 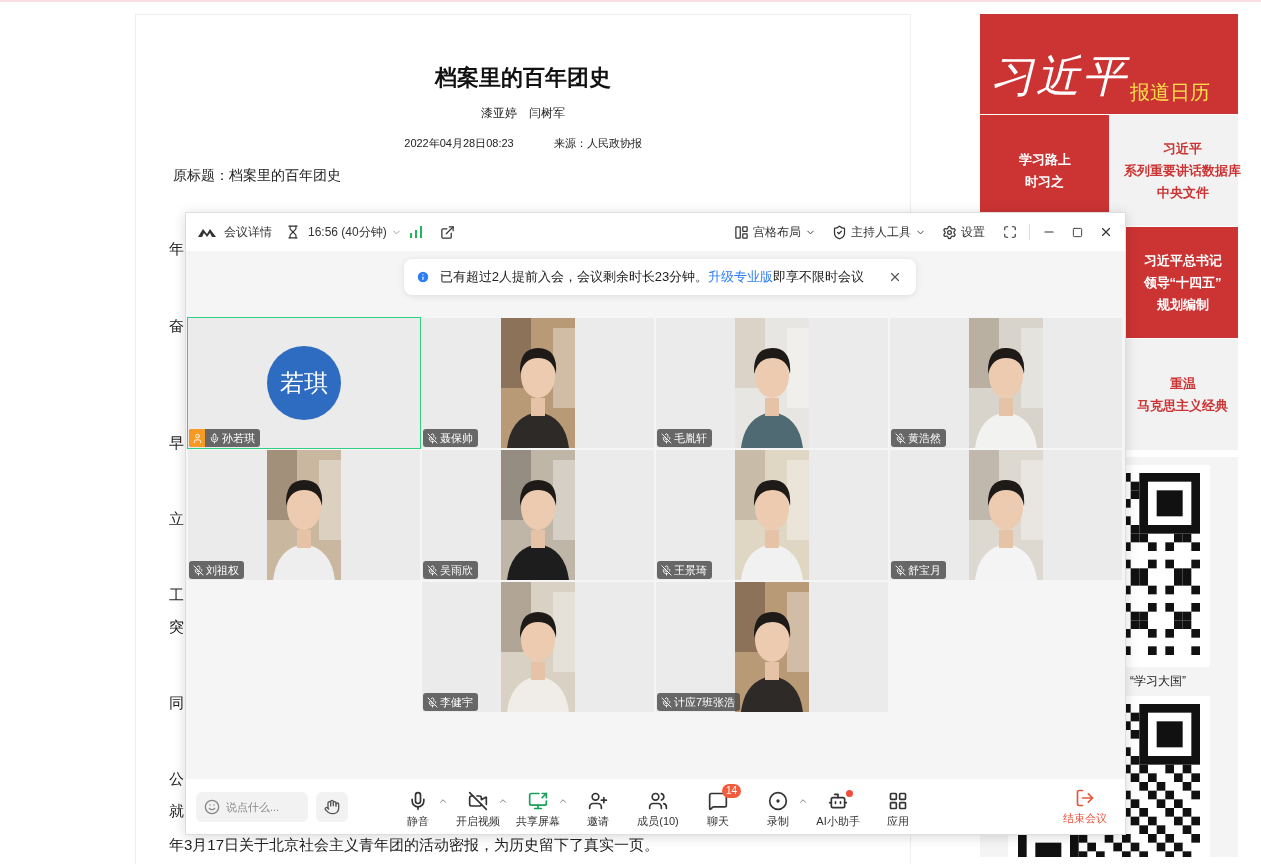 What do you see at coordinates (538, 806) in the screenshot?
I see `toolbar-button: 共享屏幕` at bounding box center [538, 806].